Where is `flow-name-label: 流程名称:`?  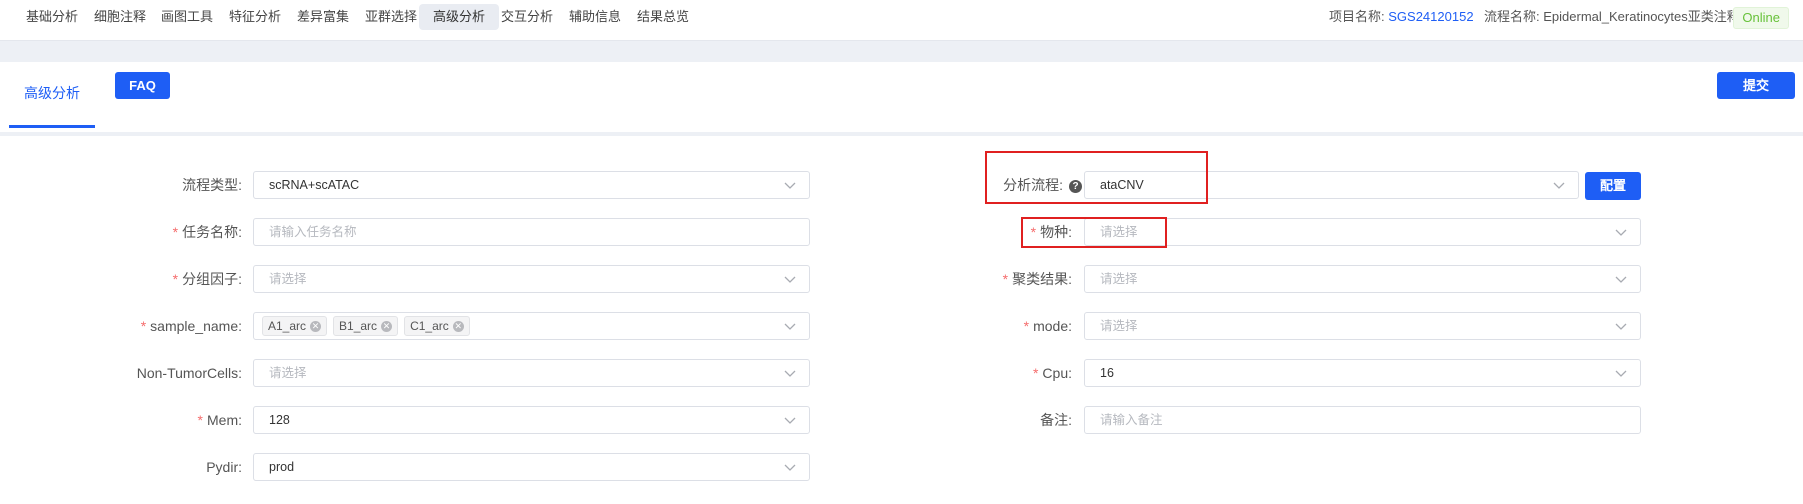
flow-name-label: 流程名称: is located at coordinates (1512, 16).